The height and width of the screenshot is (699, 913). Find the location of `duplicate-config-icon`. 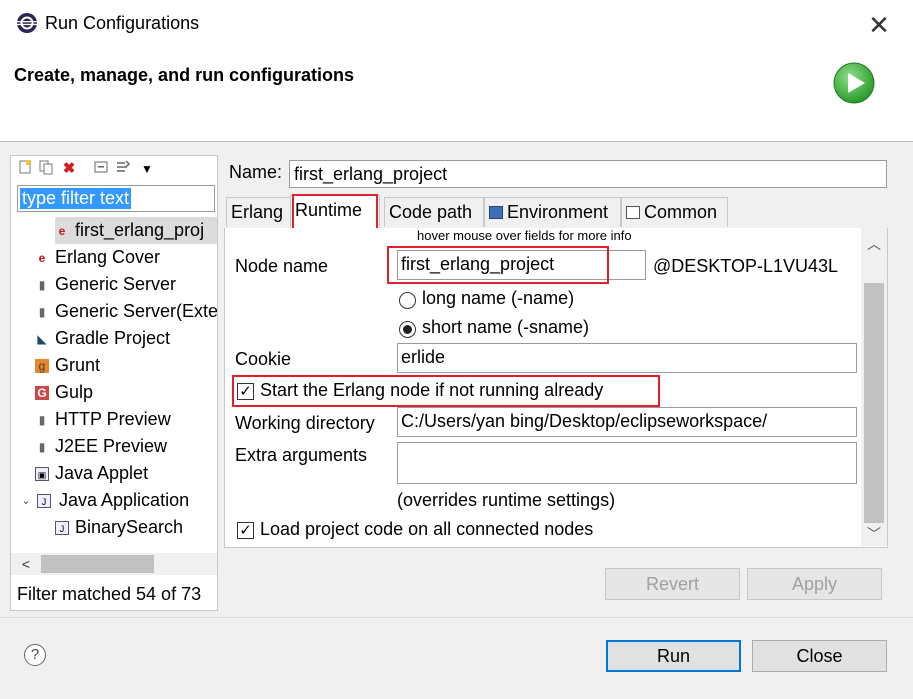

duplicate-config-icon is located at coordinates (46, 169).